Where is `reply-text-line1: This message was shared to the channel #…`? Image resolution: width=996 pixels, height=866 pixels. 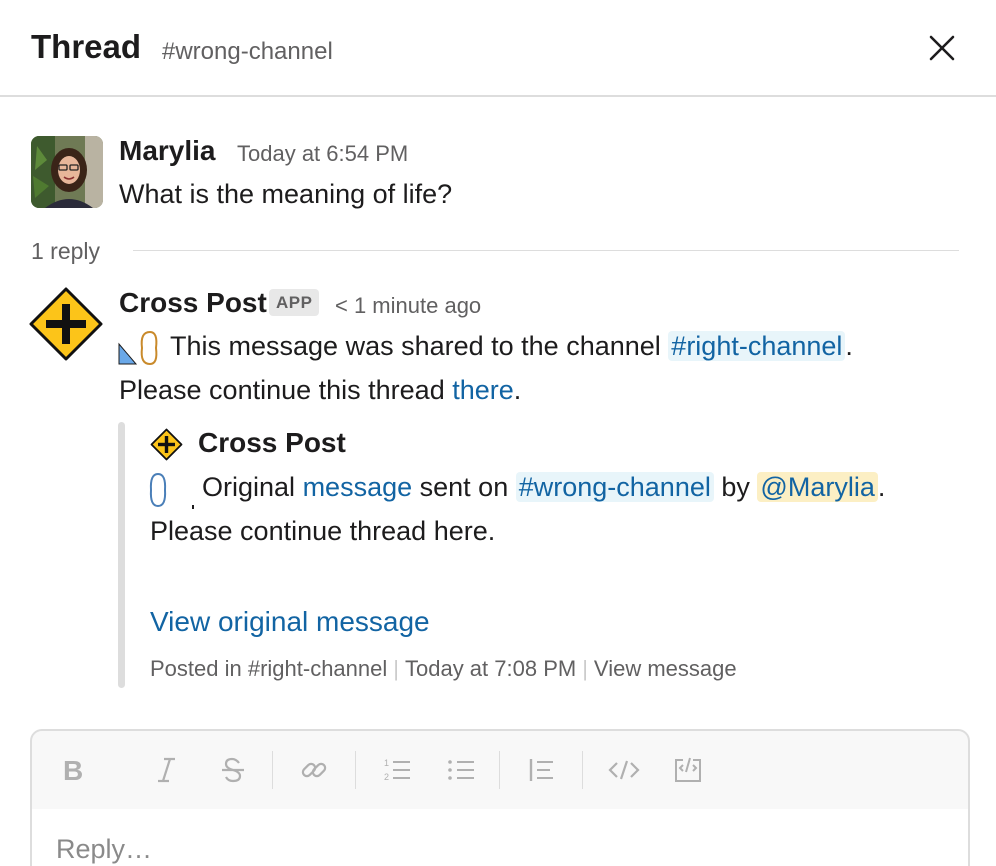 reply-text-line1: This message was shared to the channel #… is located at coordinates (511, 346).